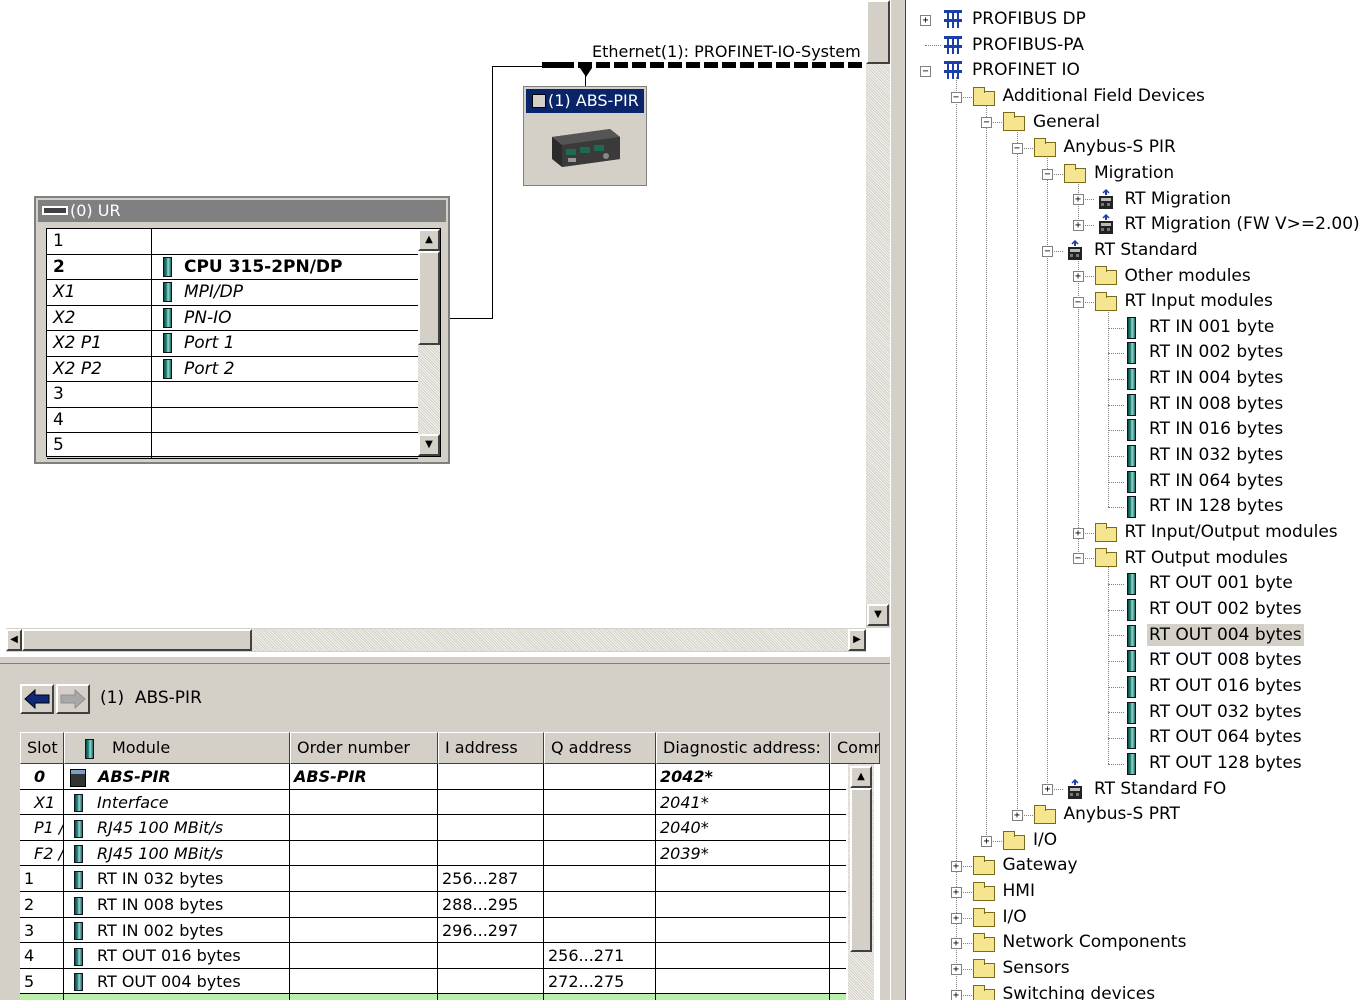 Image resolution: width=1359 pixels, height=1000 pixels. I want to click on network-hscroll: ◀ ▶, so click(436, 640).